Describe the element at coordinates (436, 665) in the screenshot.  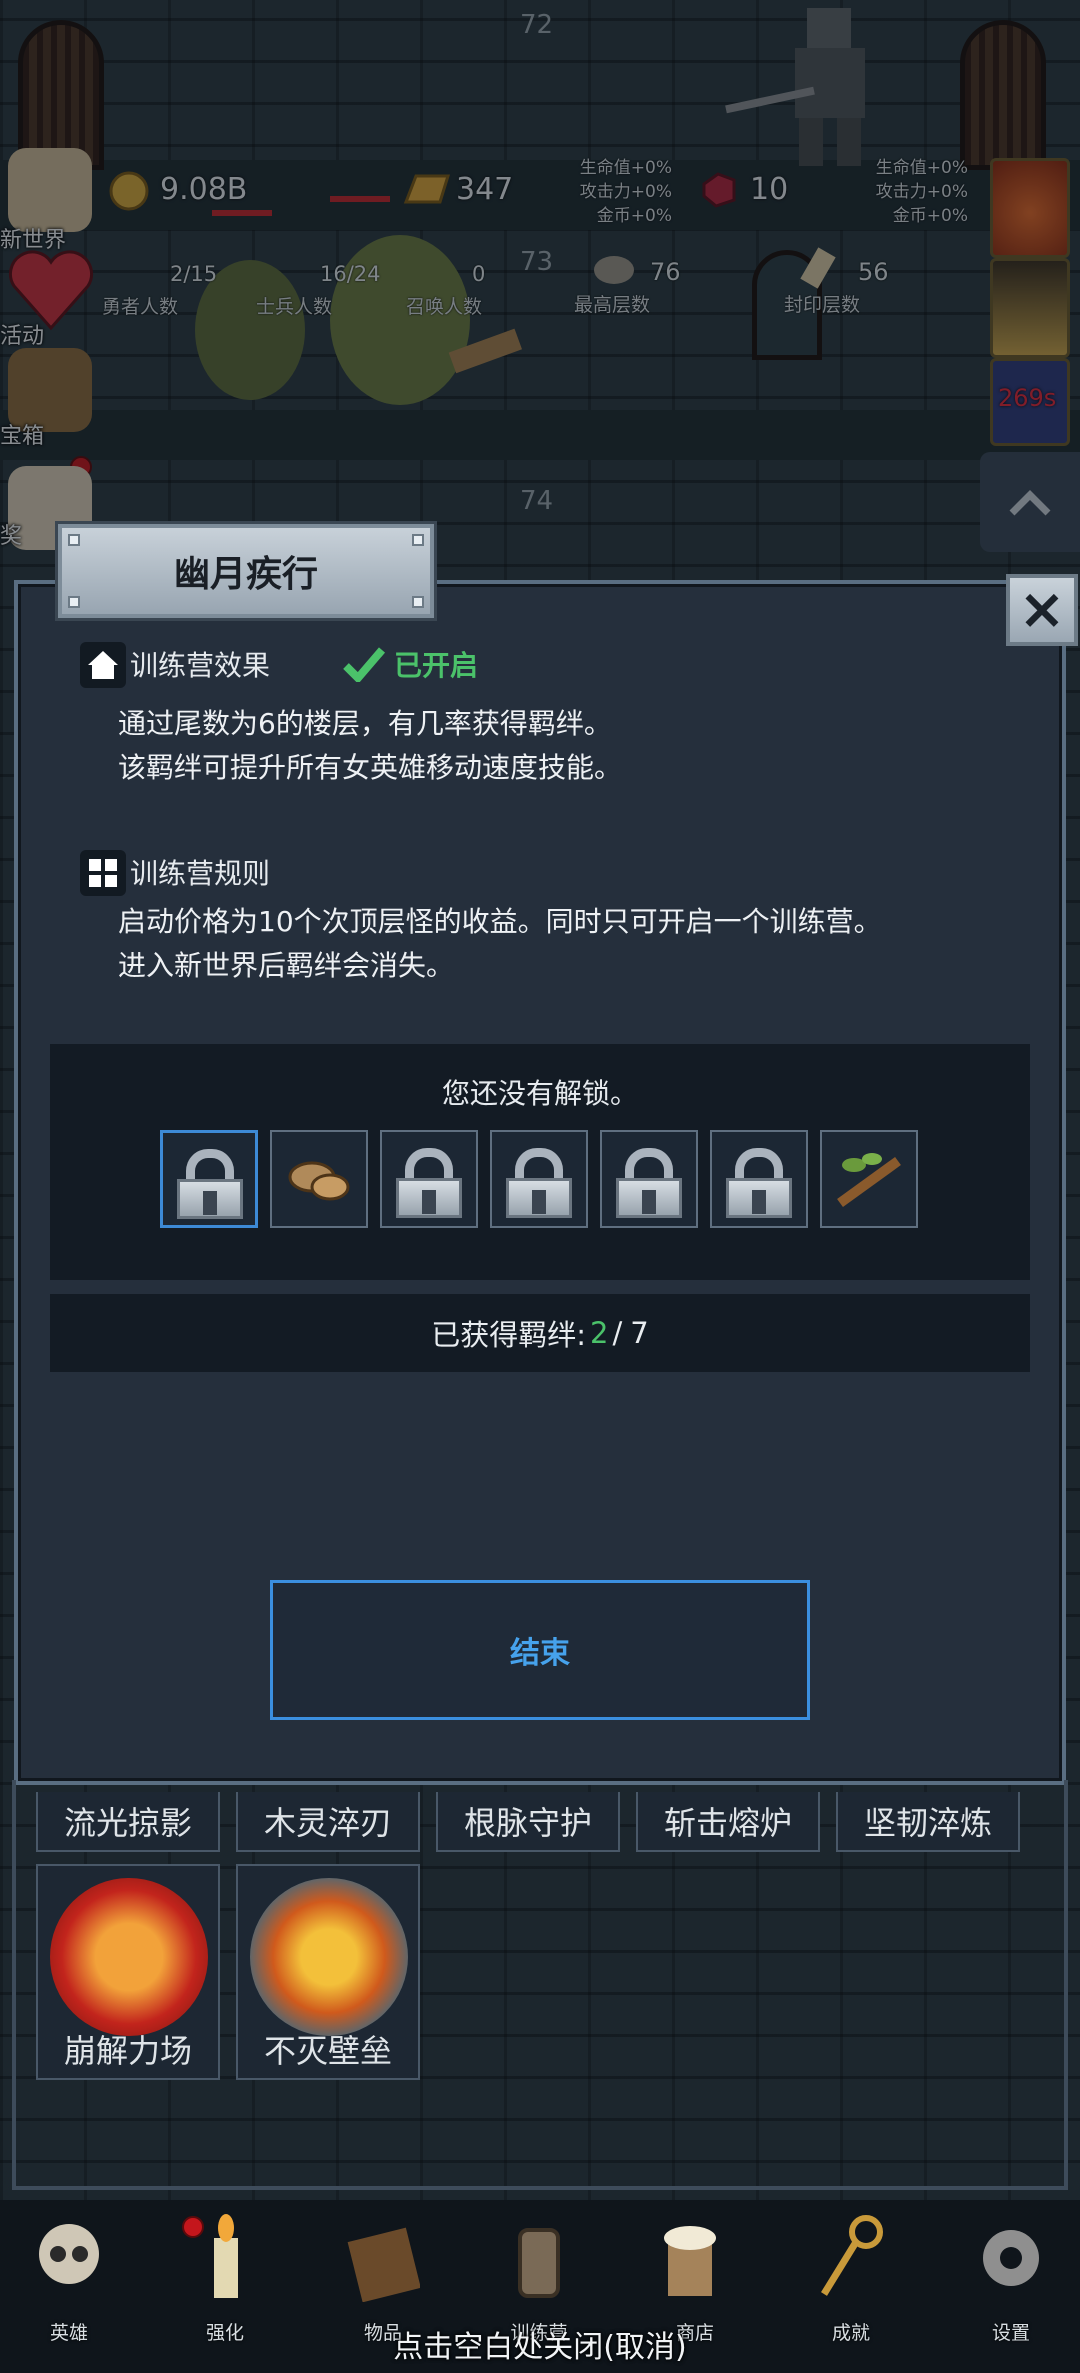
I see `effect-status: 已开启` at that location.